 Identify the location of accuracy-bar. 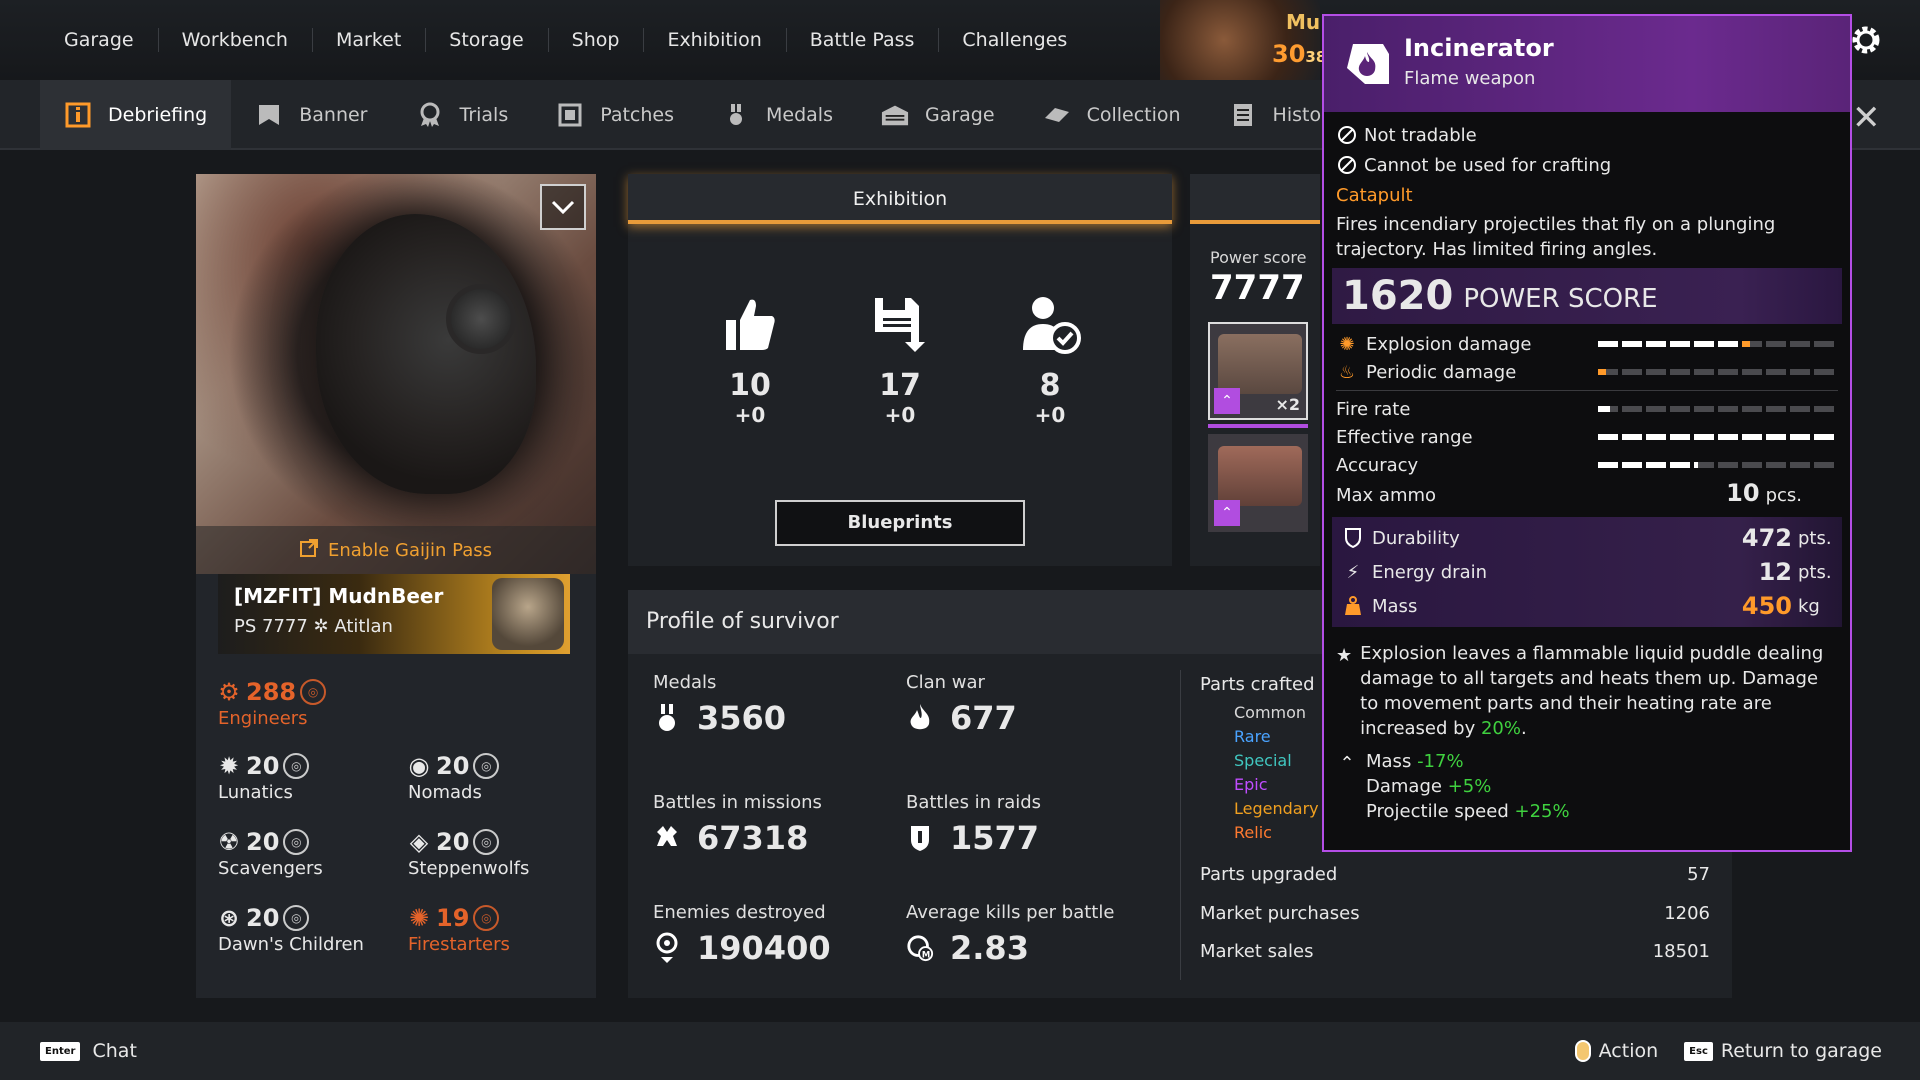
(1718, 465).